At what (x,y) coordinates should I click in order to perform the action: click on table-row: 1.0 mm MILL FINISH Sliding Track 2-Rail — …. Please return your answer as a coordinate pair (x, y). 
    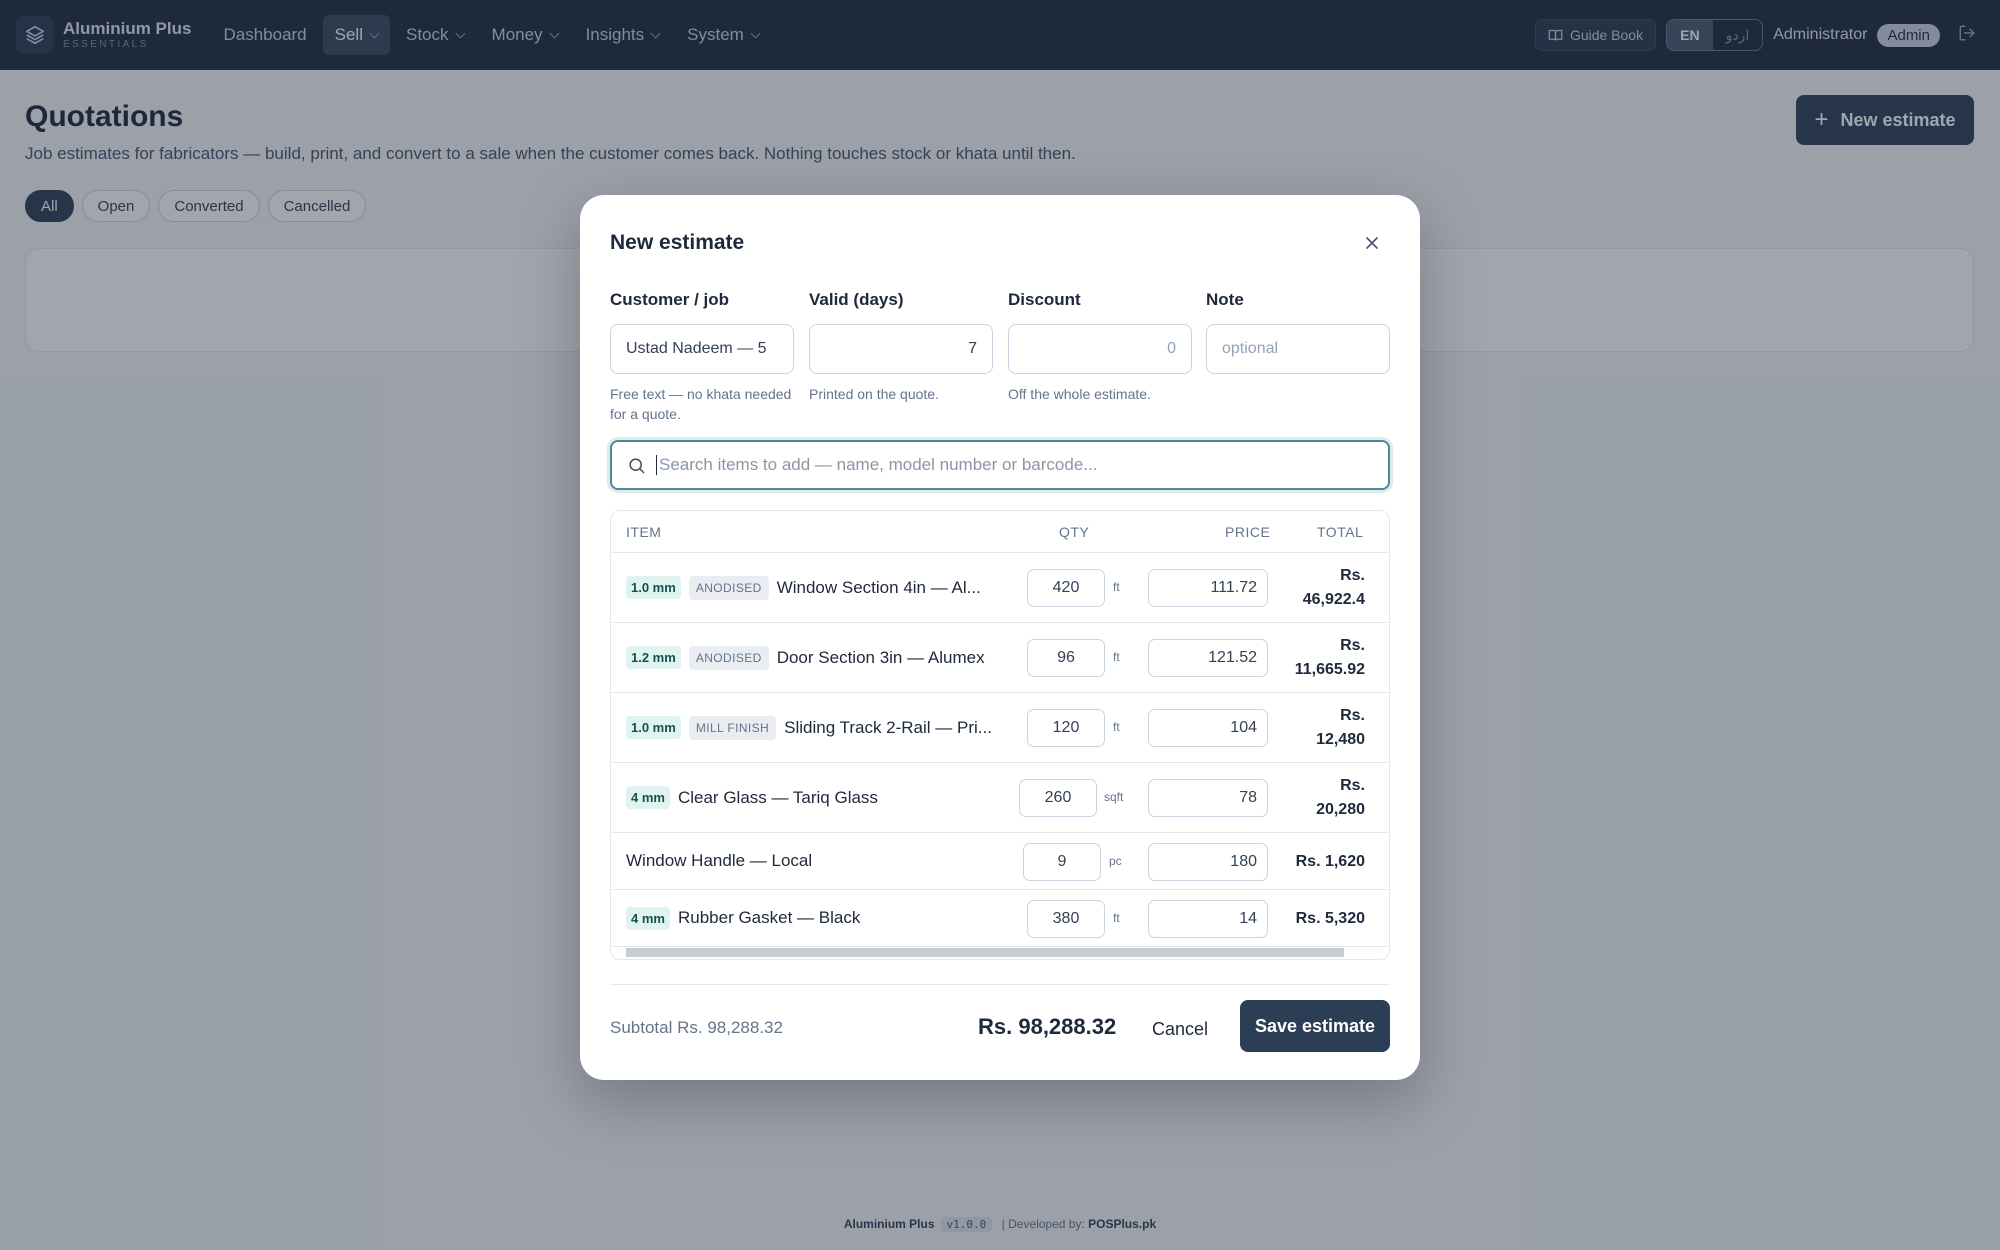
    Looking at the image, I should click on (1000, 728).